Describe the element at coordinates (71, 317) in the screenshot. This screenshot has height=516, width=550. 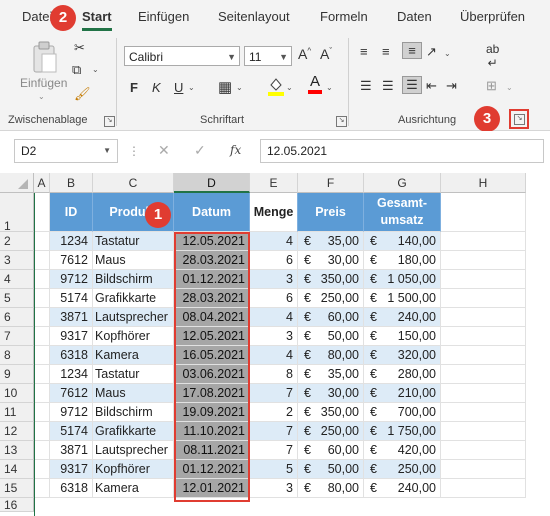
I see `cell-id: 3871` at that location.